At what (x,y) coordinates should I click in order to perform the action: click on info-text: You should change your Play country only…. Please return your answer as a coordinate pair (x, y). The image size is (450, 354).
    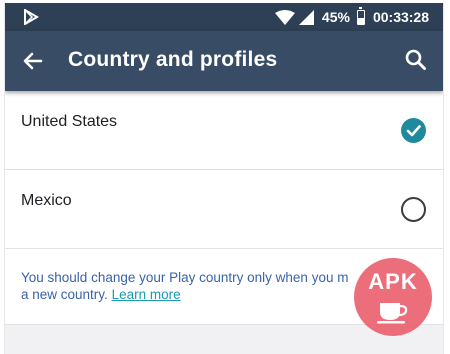
    Looking at the image, I should click on (185, 277).